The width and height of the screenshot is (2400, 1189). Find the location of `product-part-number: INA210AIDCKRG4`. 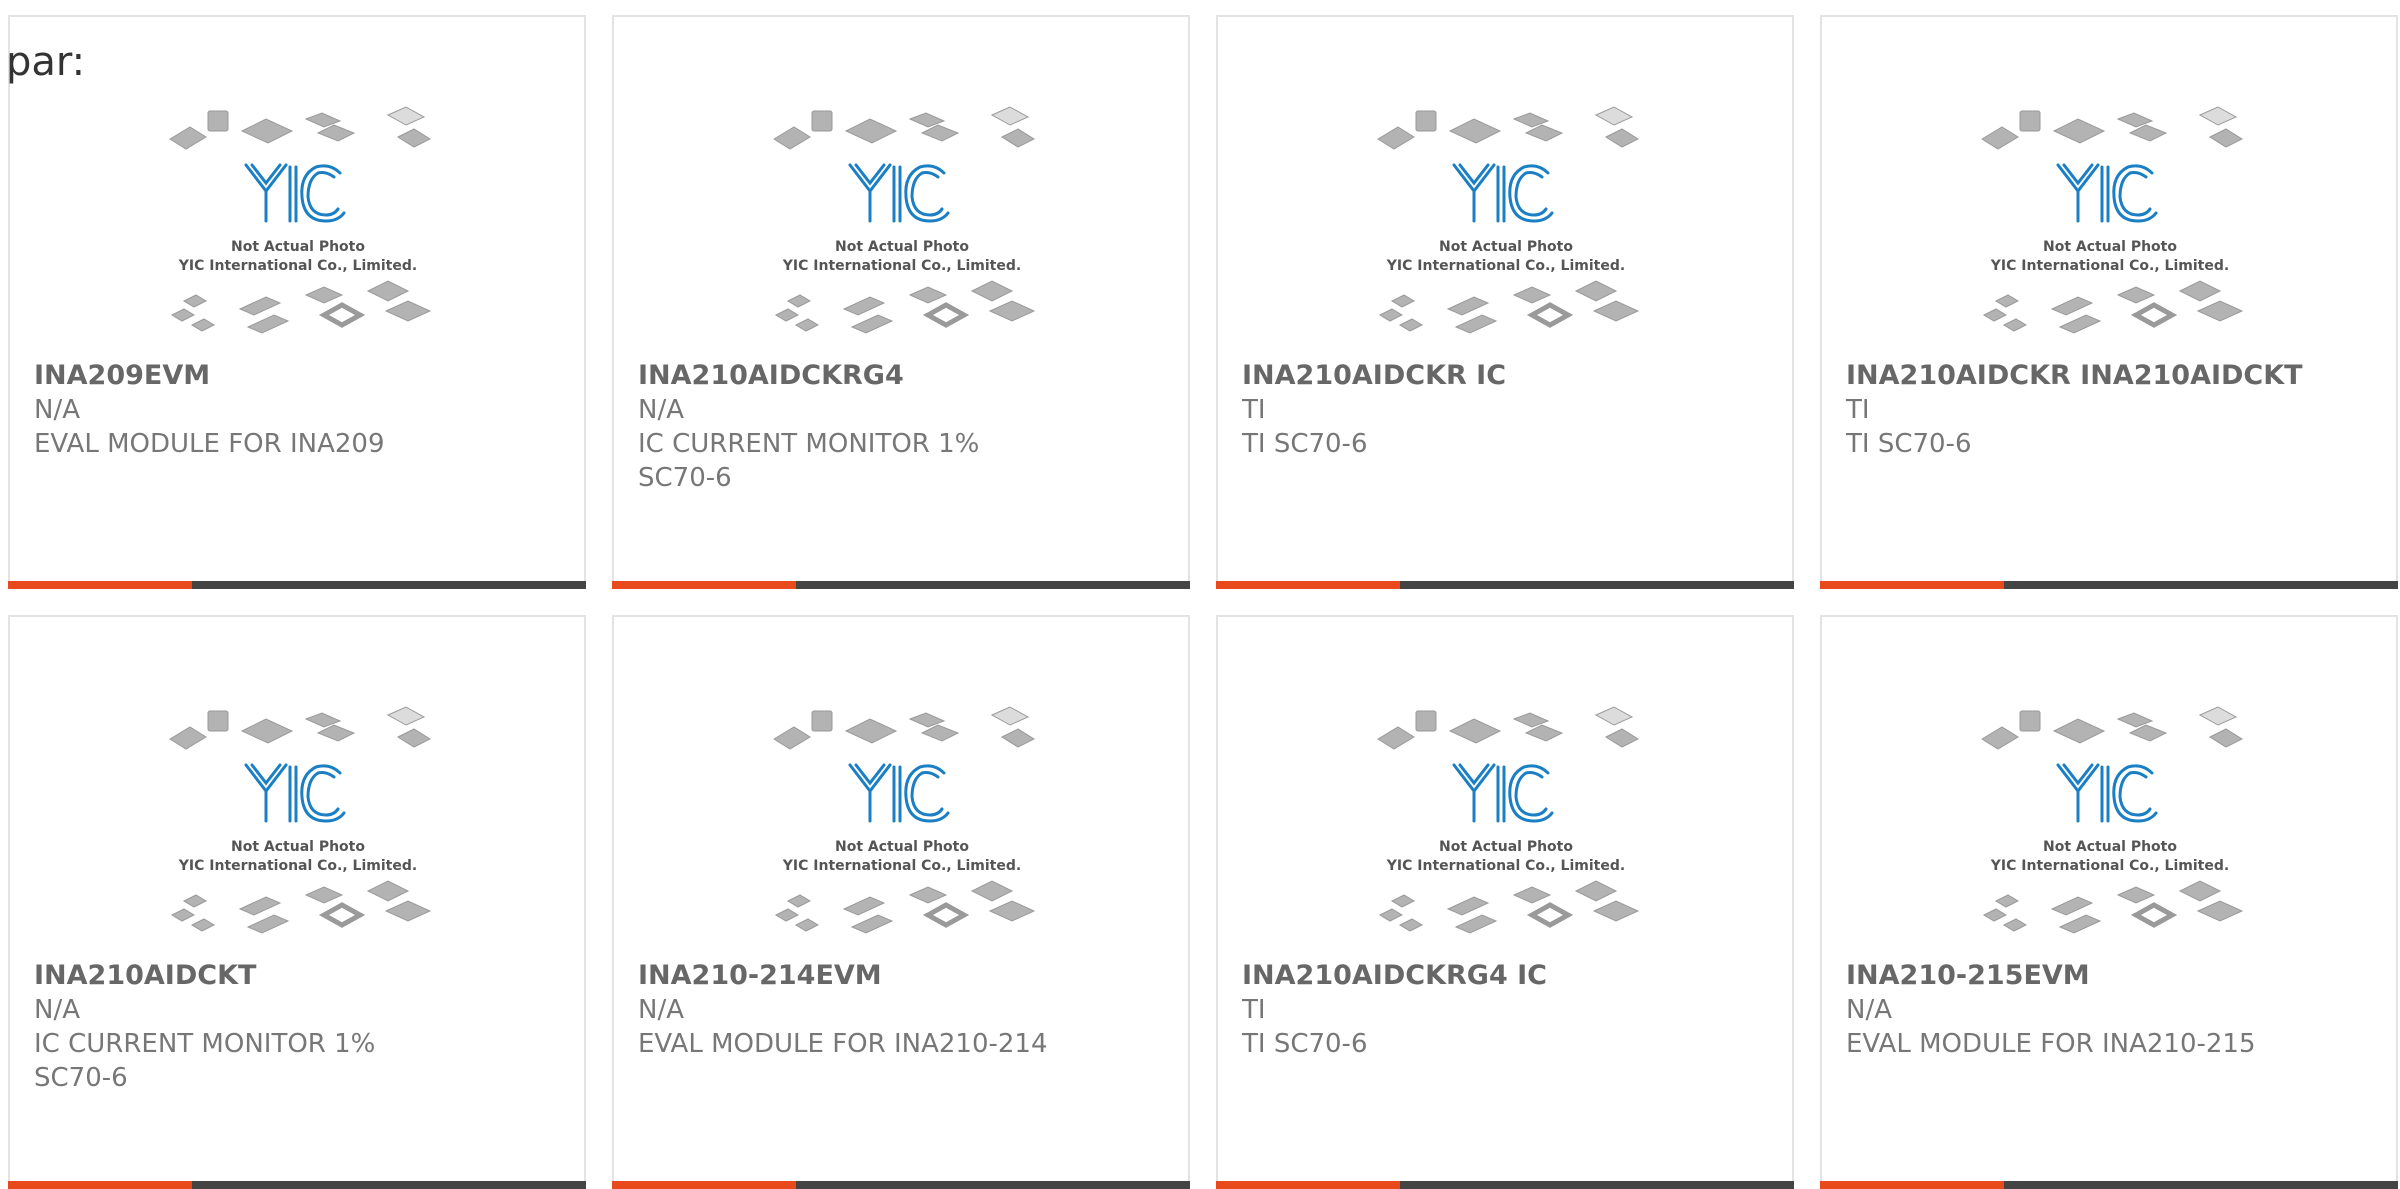

product-part-number: INA210AIDCKRG4 is located at coordinates (908, 376).